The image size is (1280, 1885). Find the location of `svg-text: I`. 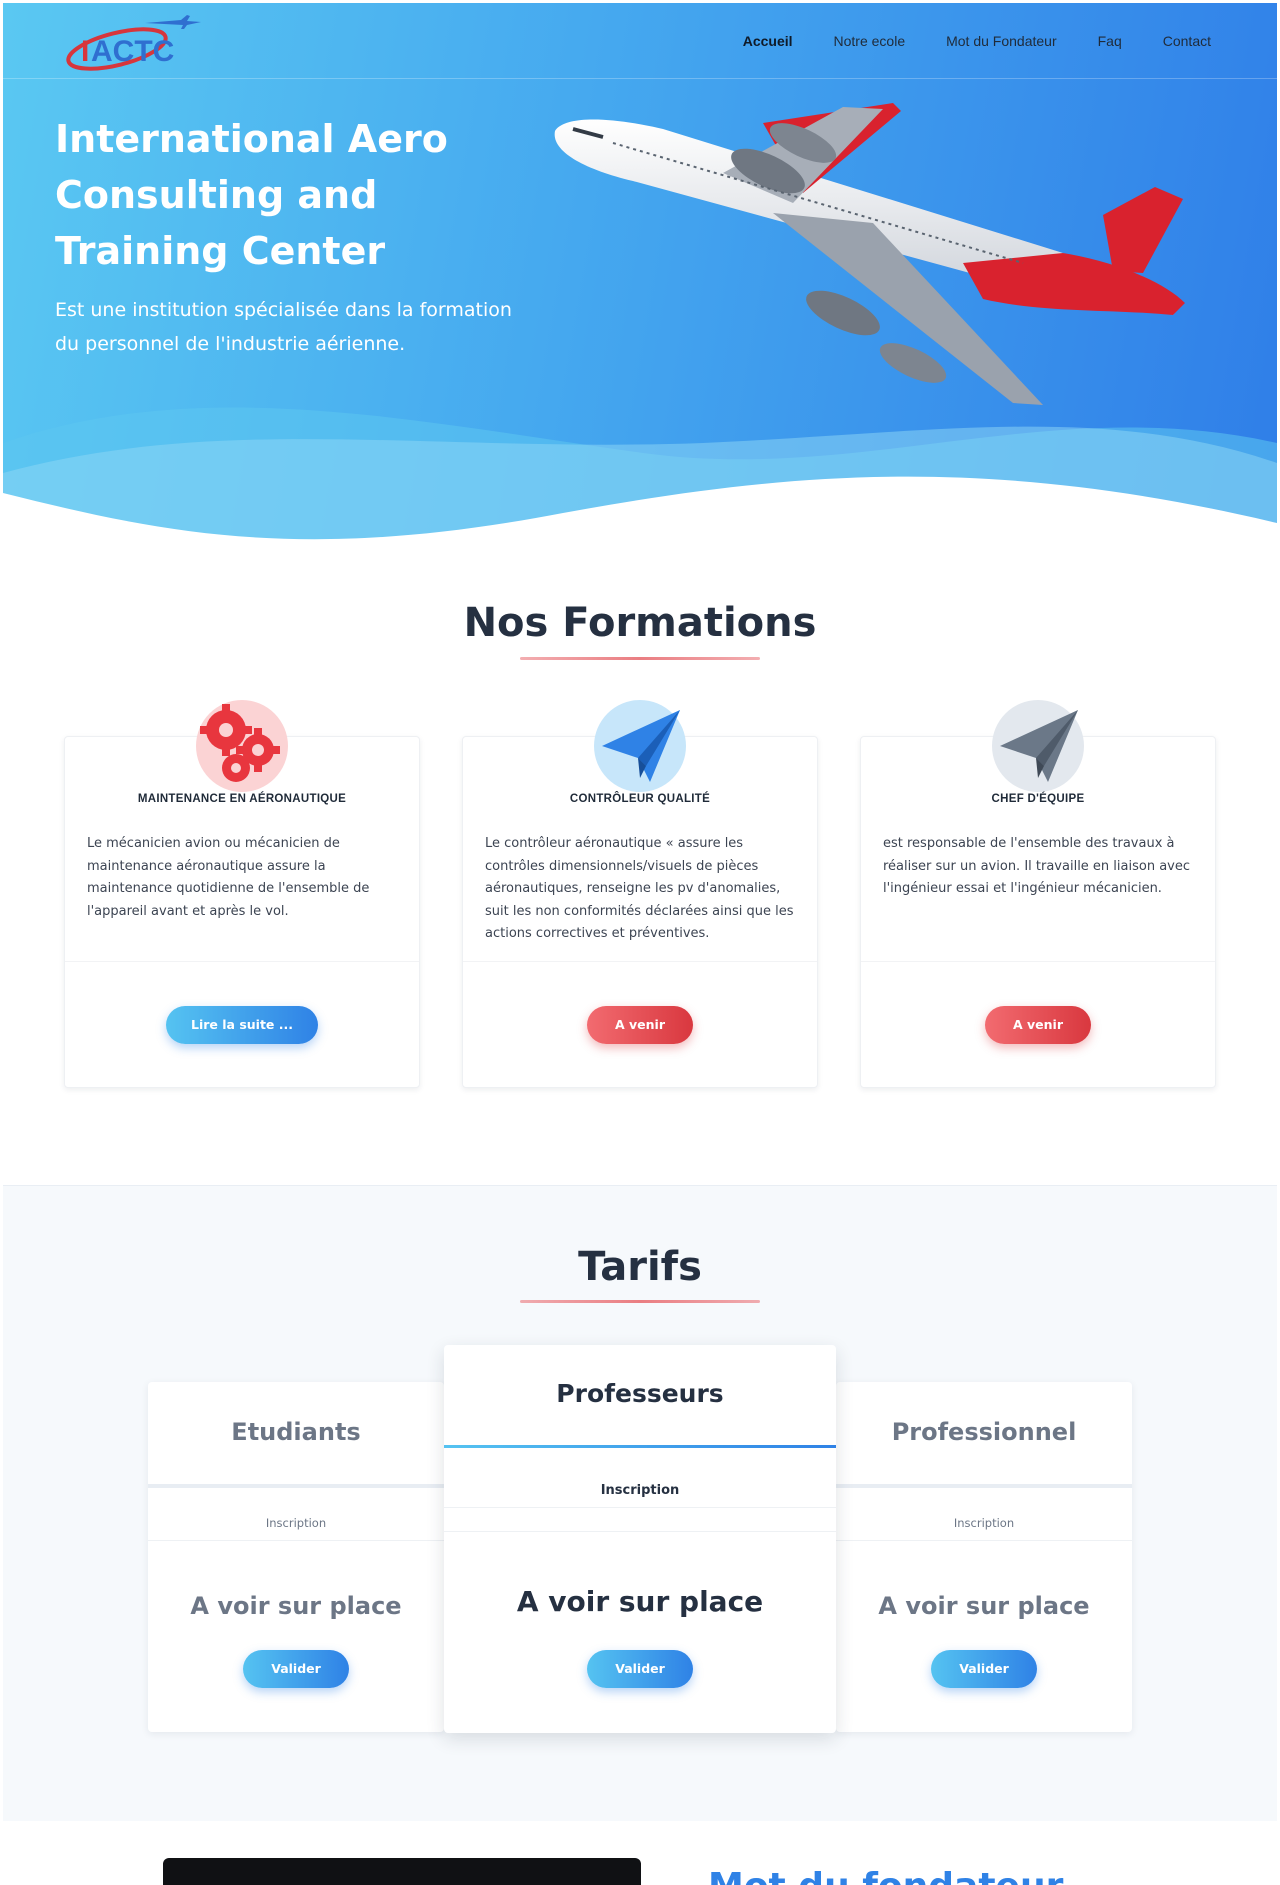

svg-text: I is located at coordinates (85, 51).